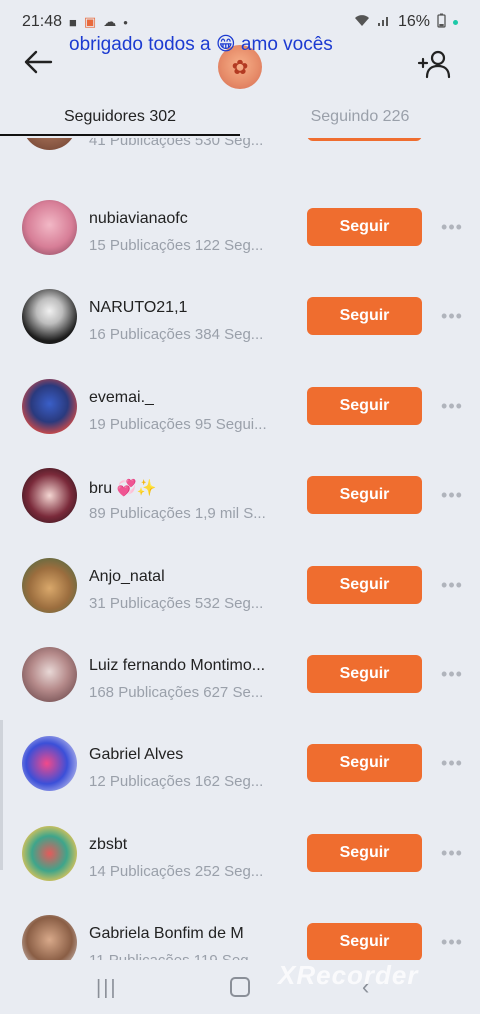  I want to click on add-user-icon, so click(434, 64).